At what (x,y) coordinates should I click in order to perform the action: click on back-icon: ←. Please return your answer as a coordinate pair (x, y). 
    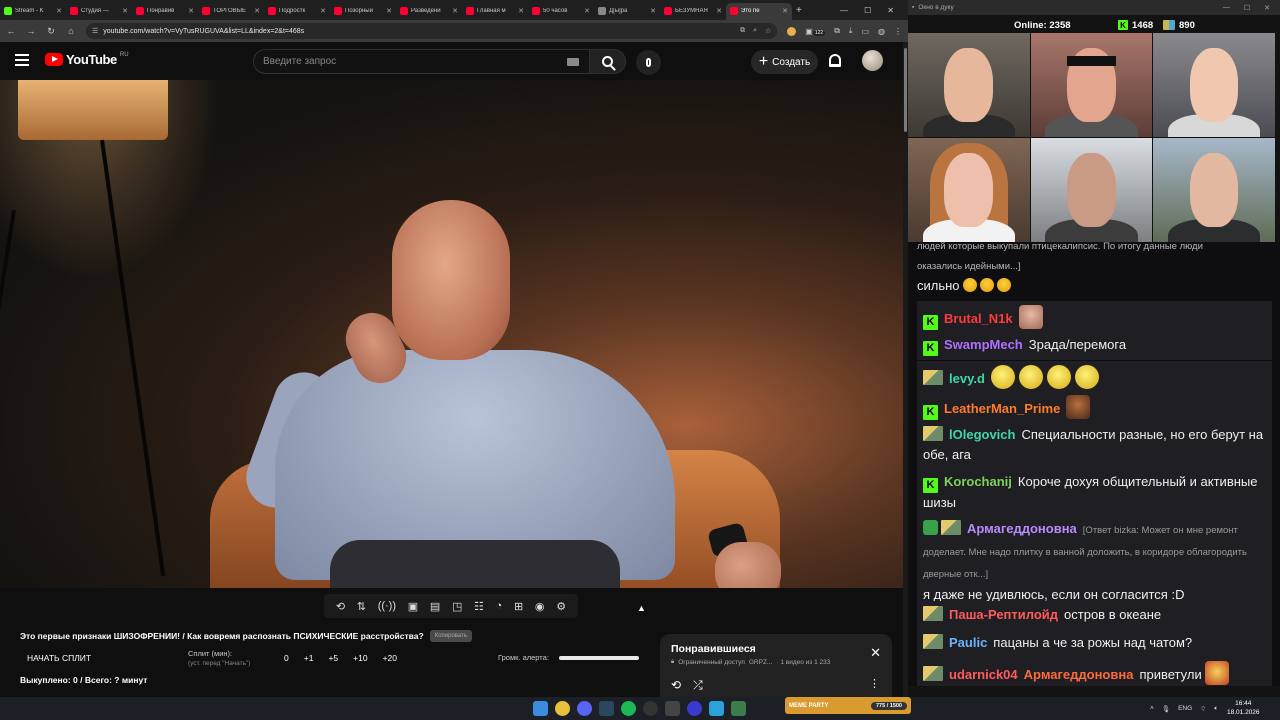
    Looking at the image, I should click on (11, 31).